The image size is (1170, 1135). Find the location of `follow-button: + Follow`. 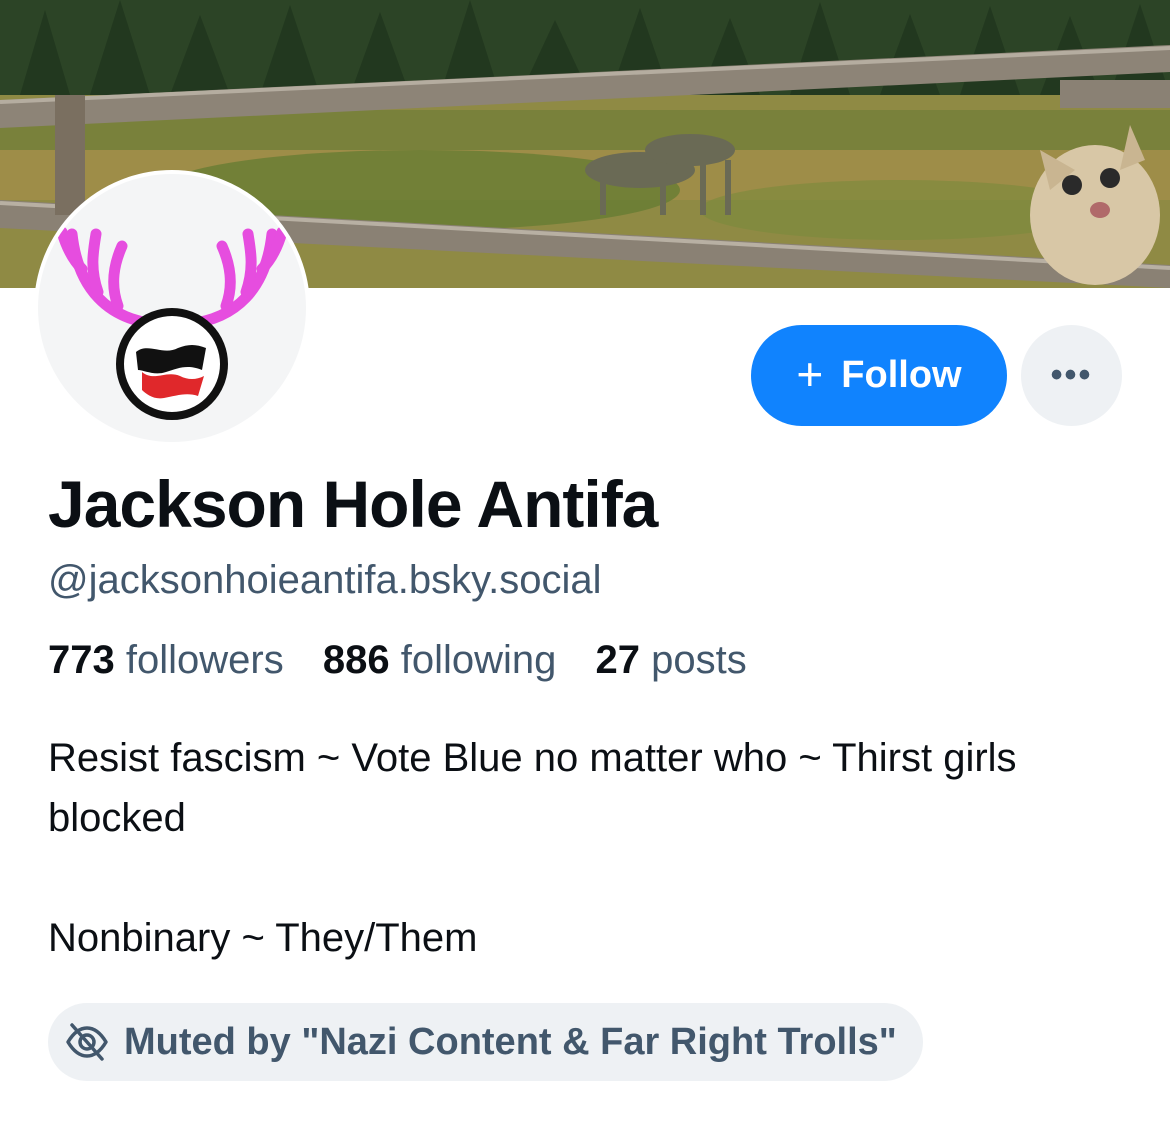

follow-button: + Follow is located at coordinates (879, 375).